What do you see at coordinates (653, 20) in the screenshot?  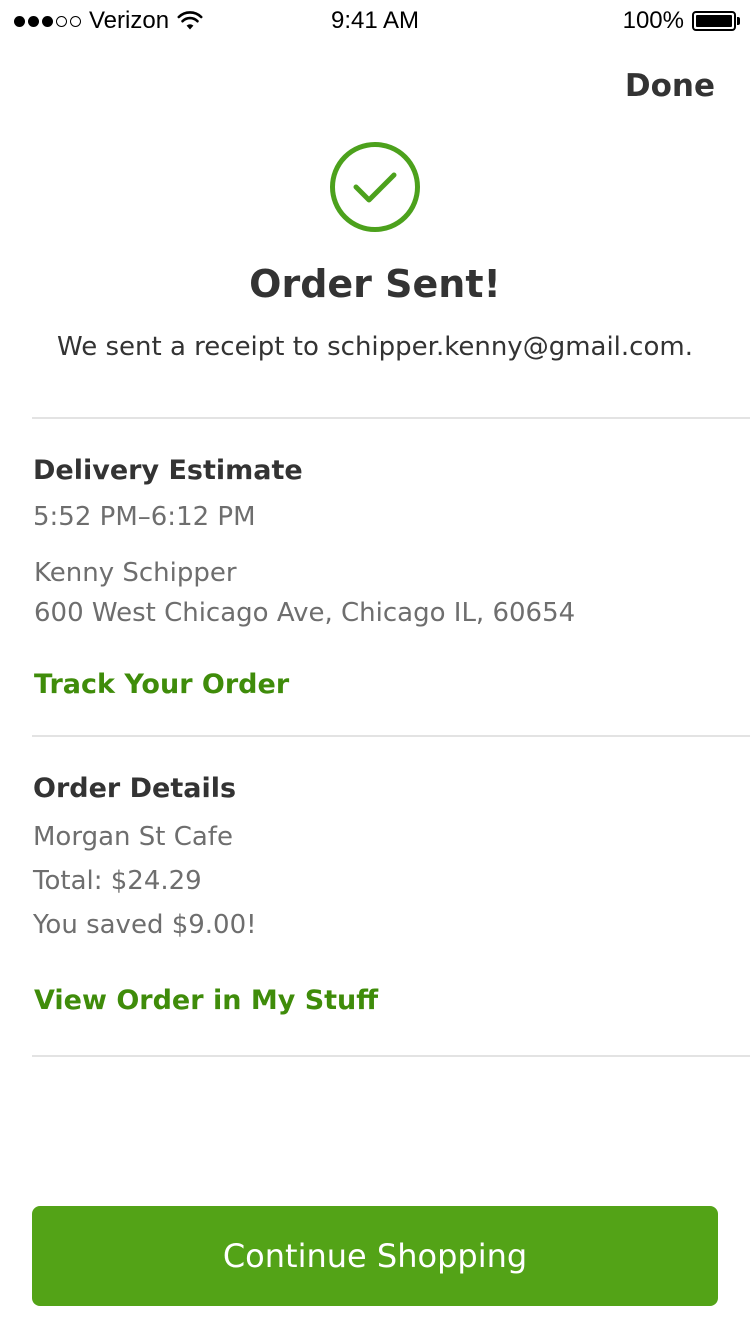 I see `battery-percent: 100%` at bounding box center [653, 20].